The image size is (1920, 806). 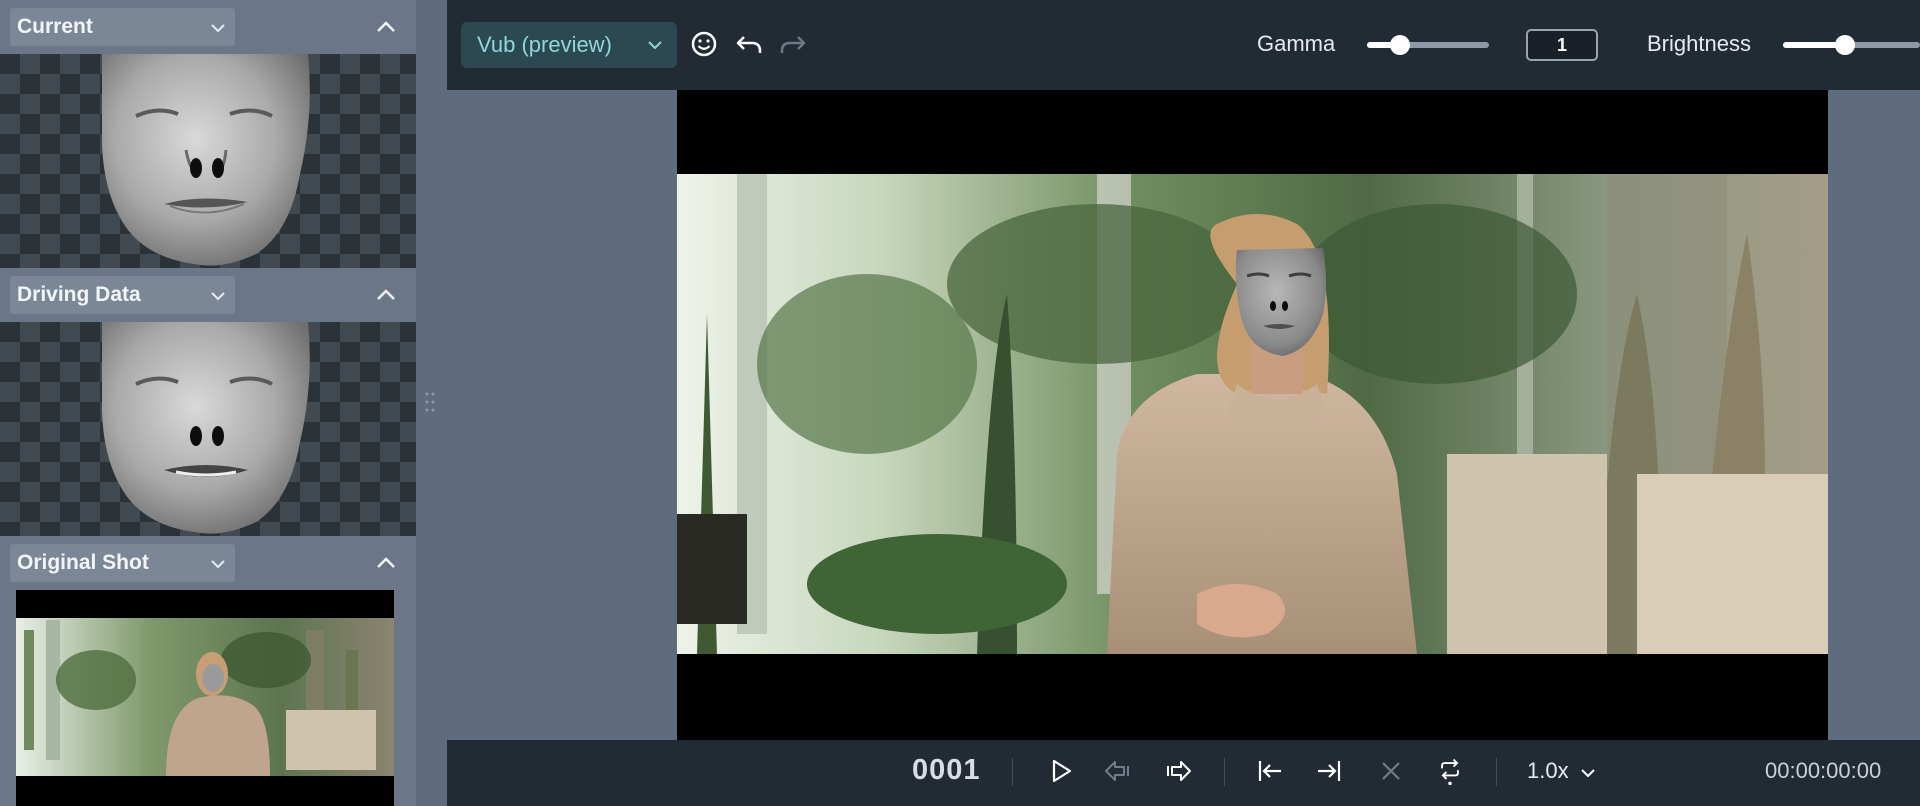 I want to click on current-section-label: Current, so click(x=55, y=26).